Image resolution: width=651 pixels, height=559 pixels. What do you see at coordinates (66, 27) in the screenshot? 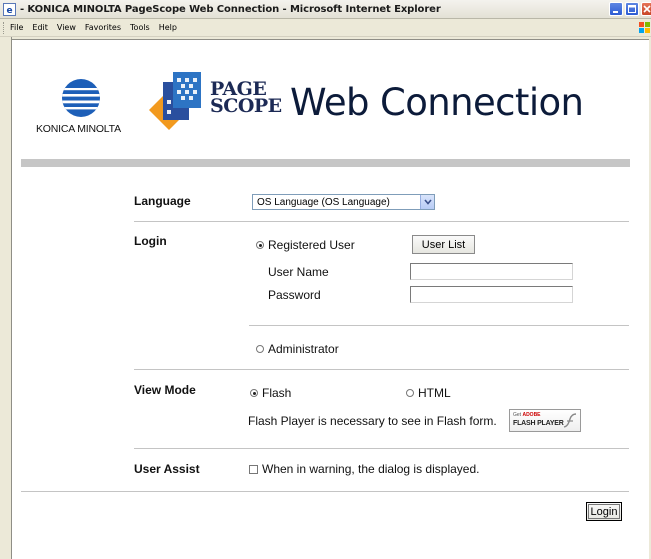
I see `menu-view: View` at bounding box center [66, 27].